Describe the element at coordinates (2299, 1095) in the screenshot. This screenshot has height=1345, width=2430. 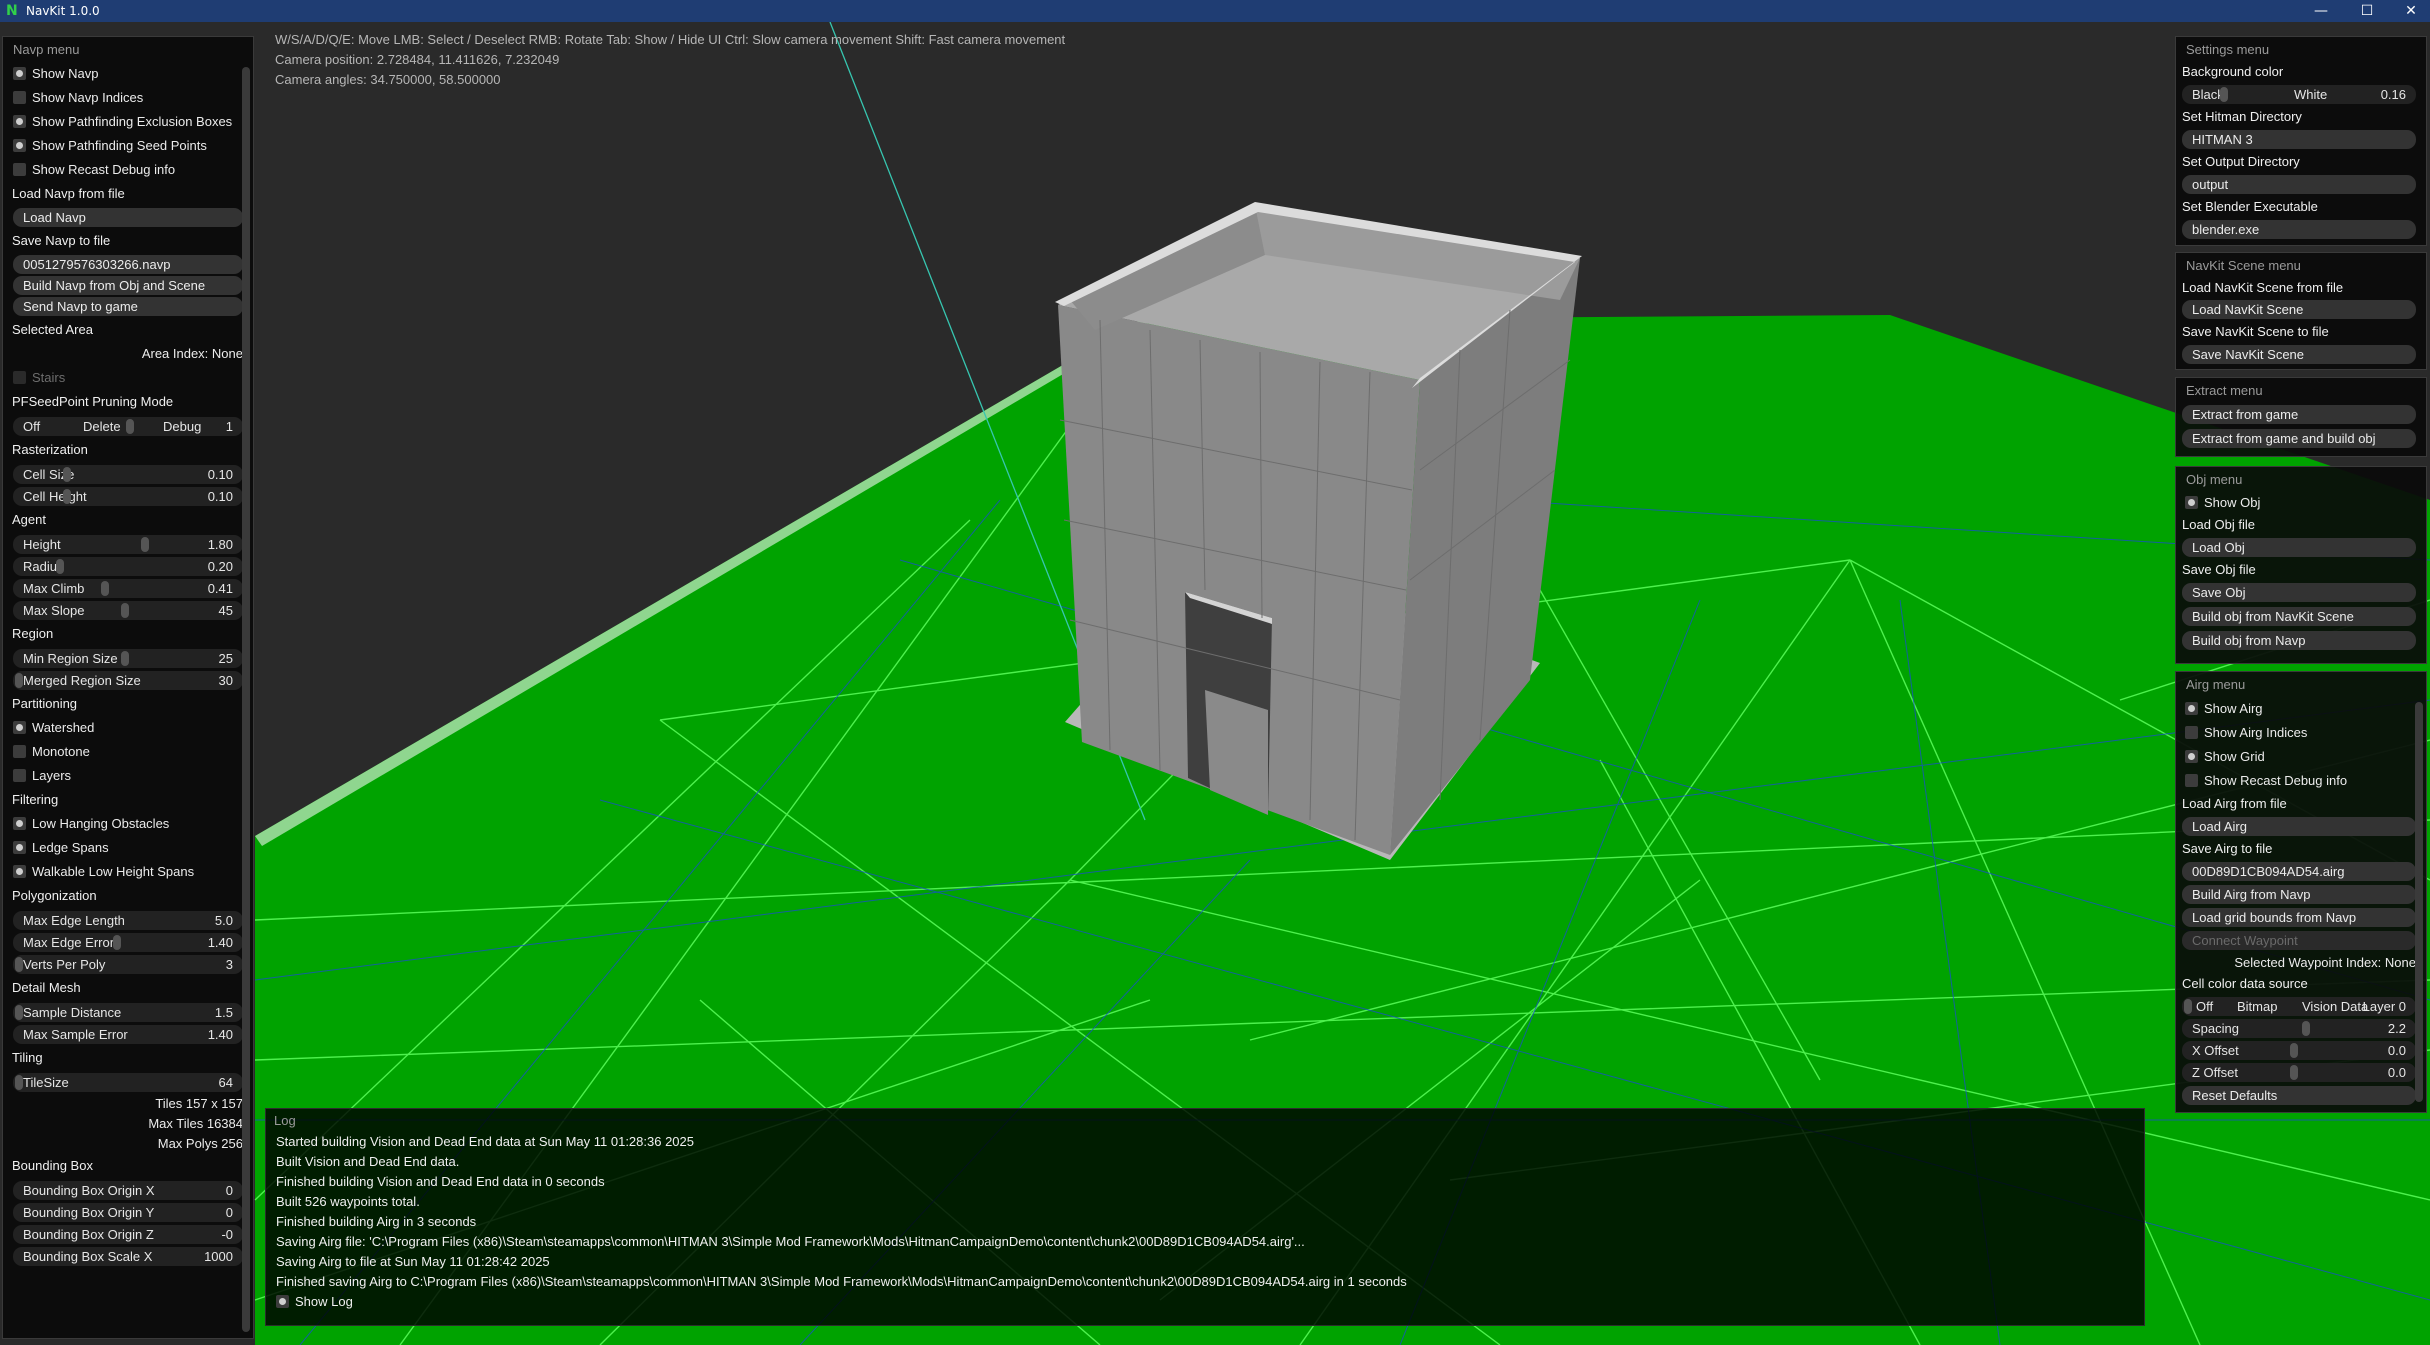
I see `reset-defaults-button: Reset Defaults` at that location.